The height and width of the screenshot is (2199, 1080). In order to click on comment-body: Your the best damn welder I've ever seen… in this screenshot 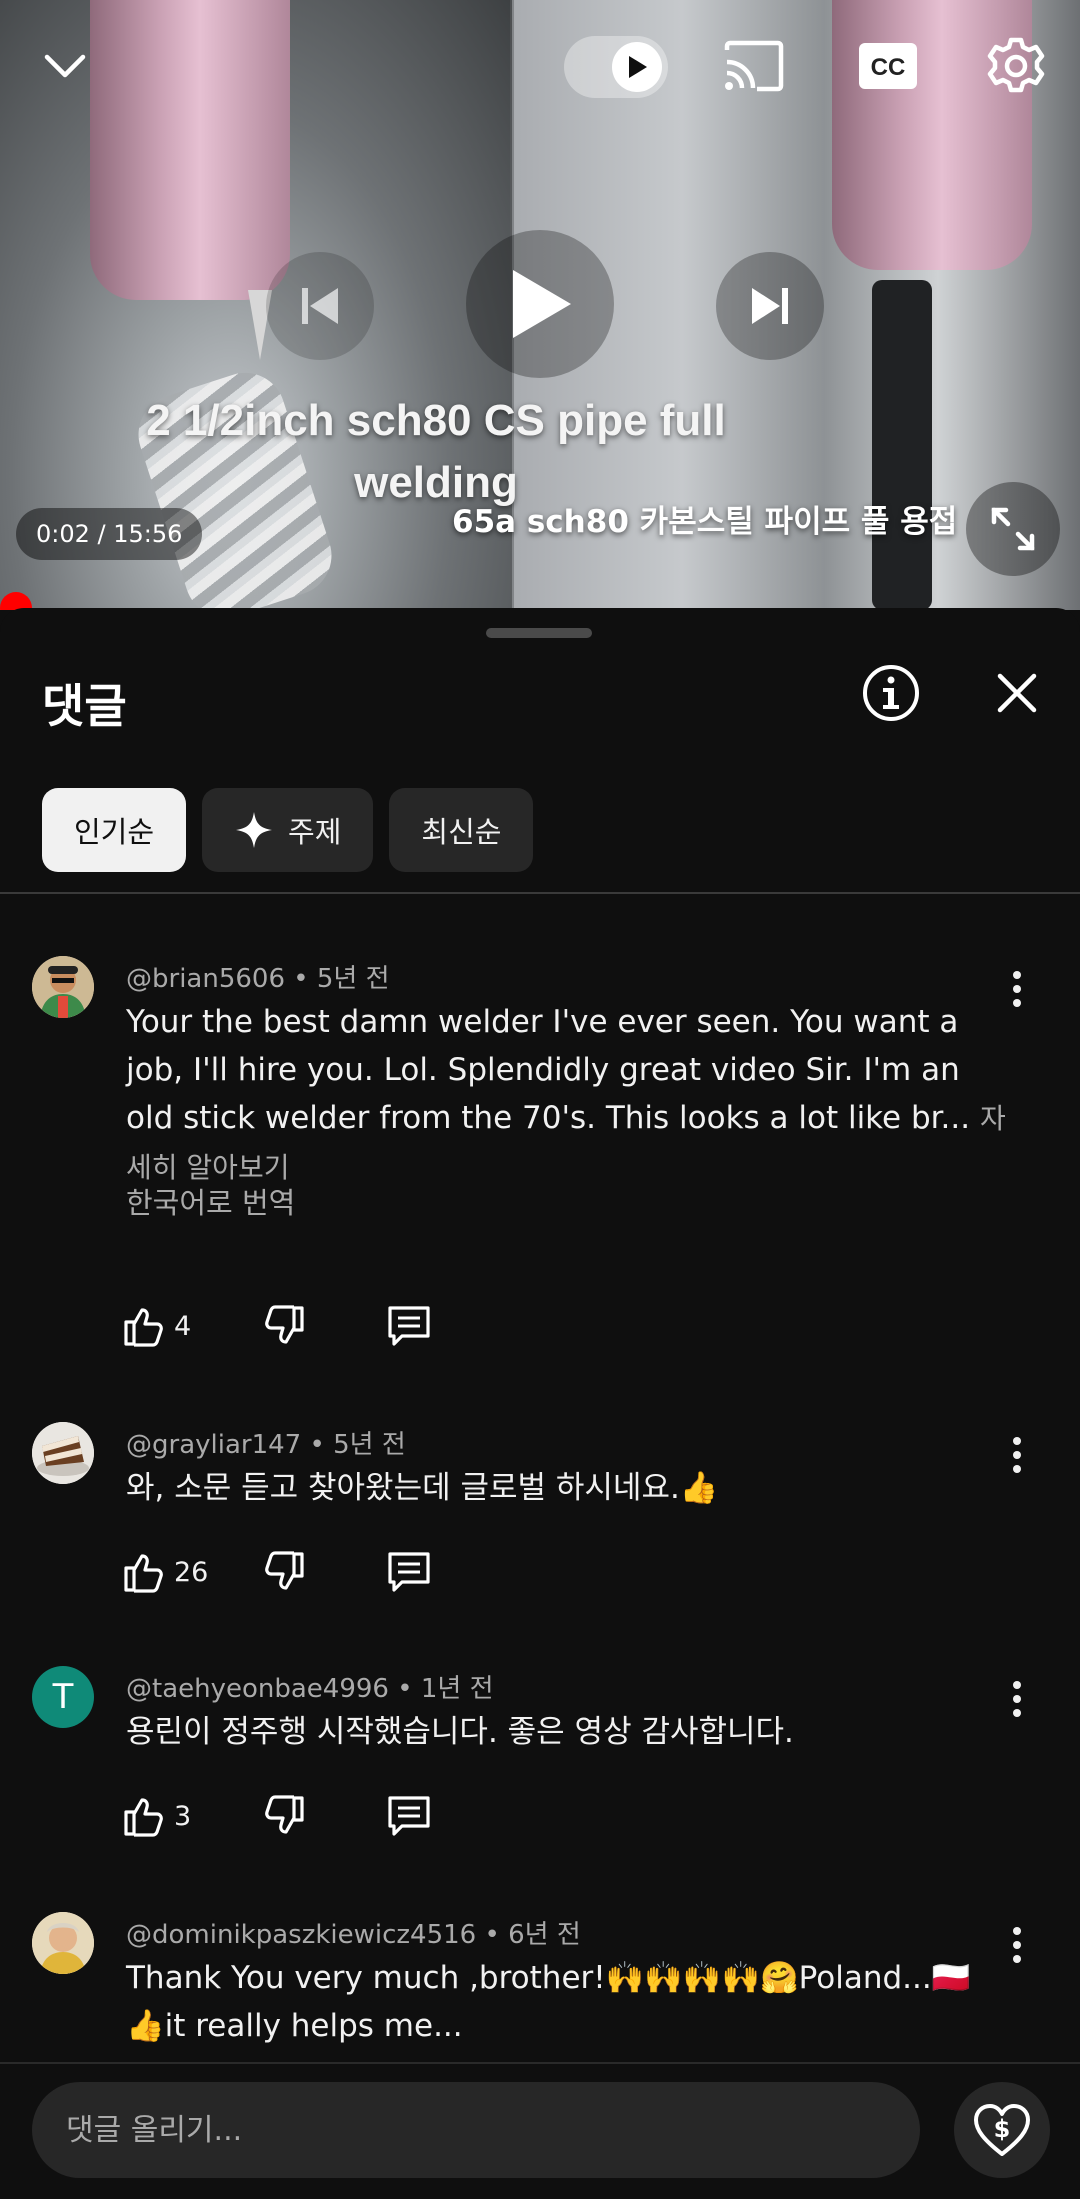, I will do `click(548, 1070)`.